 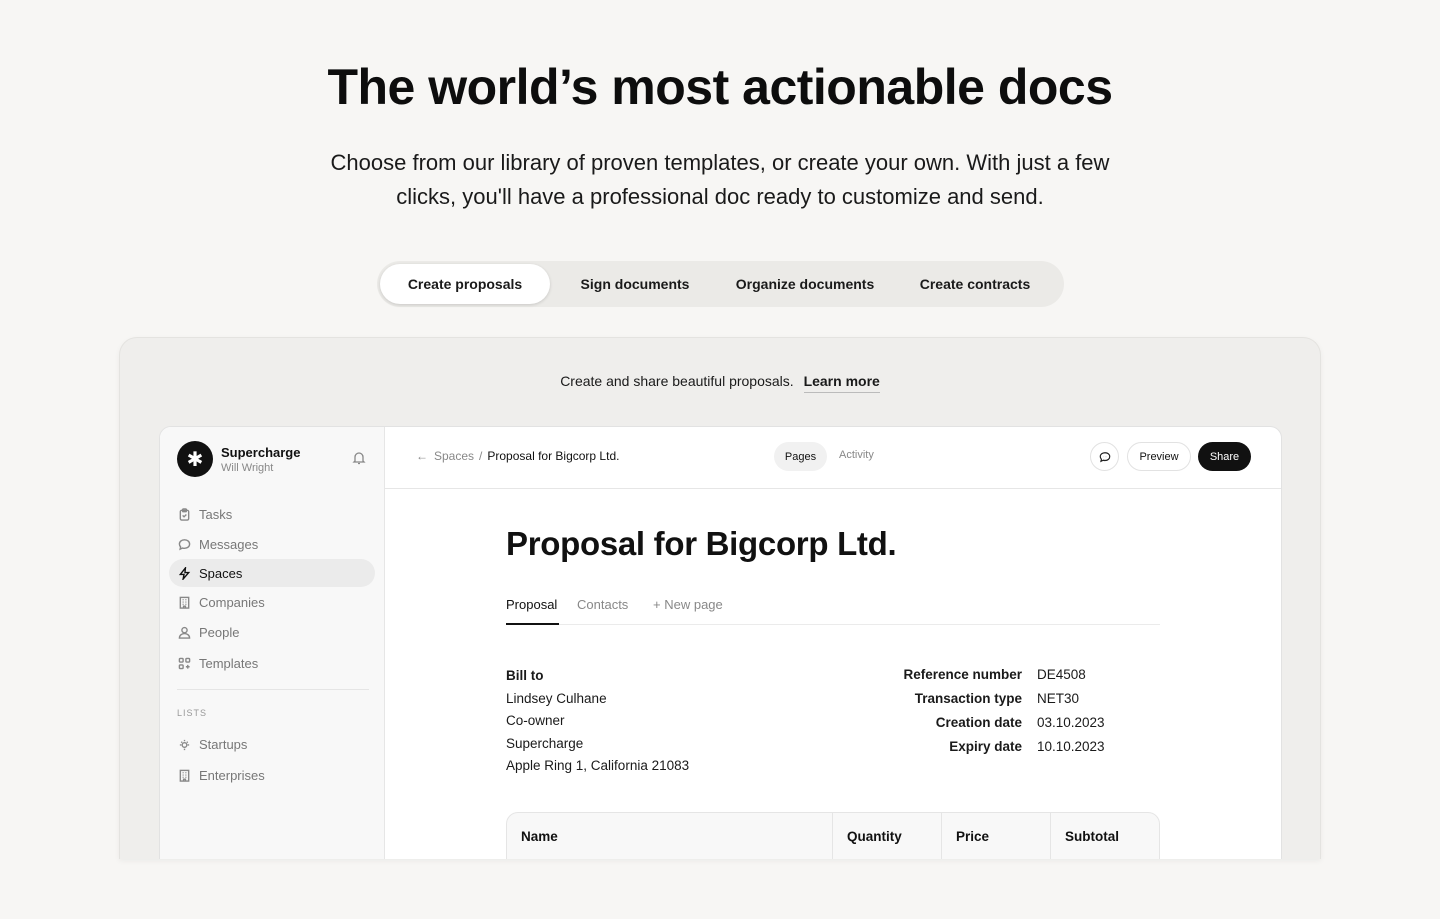 I want to click on sidebar-item-label: Templates, so click(x=229, y=663).